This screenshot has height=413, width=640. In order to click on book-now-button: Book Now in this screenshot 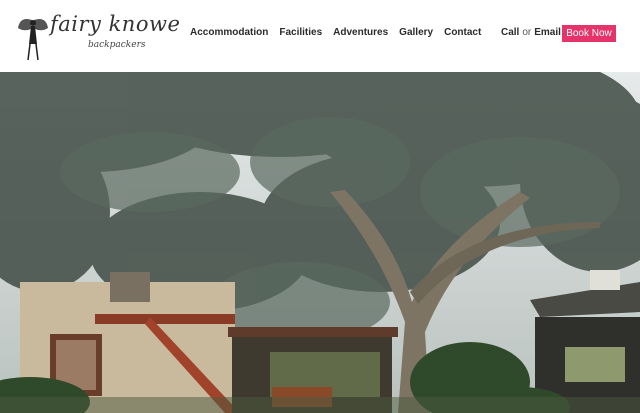, I will do `click(589, 33)`.